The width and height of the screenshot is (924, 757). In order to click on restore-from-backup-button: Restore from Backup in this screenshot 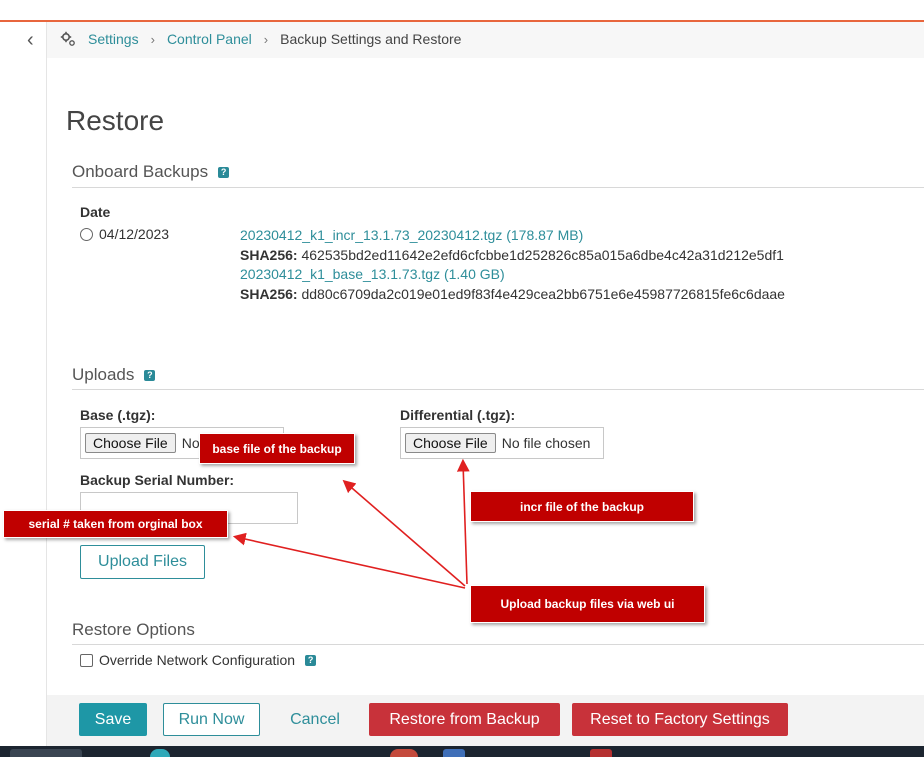, I will do `click(464, 719)`.